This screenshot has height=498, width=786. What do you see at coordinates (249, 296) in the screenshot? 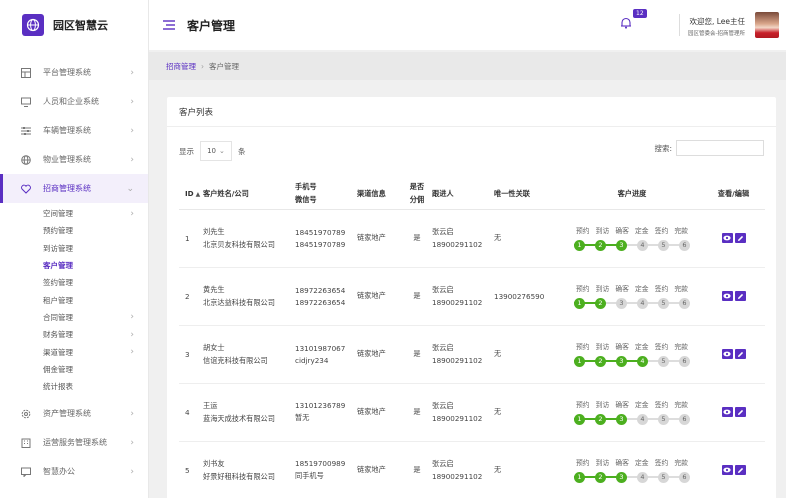
I see `cell-name: 黄先生 北京达益科技有限公司` at bounding box center [249, 296].